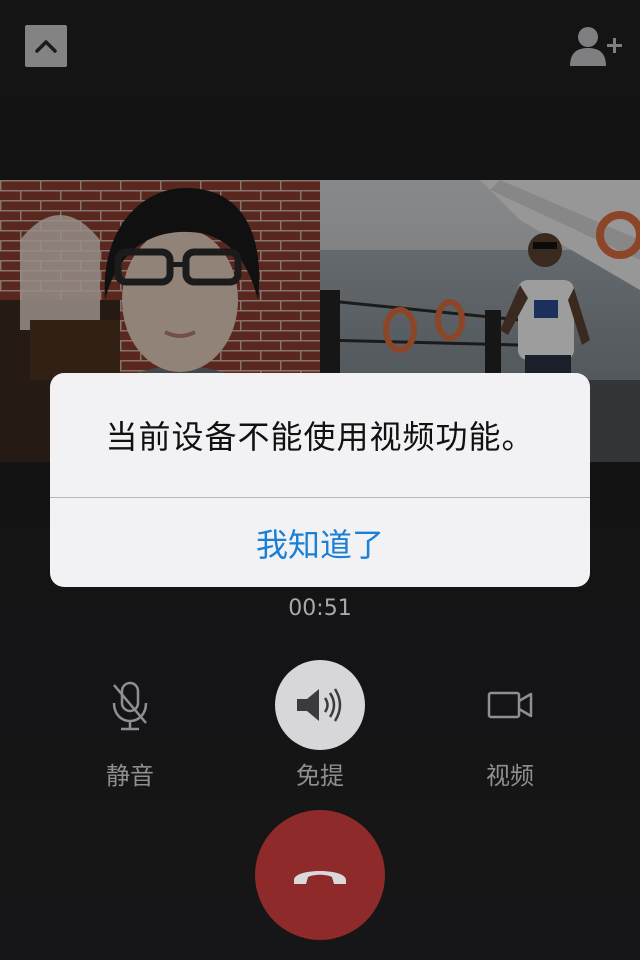  I want to click on call-duration: 00:51, so click(320, 608).